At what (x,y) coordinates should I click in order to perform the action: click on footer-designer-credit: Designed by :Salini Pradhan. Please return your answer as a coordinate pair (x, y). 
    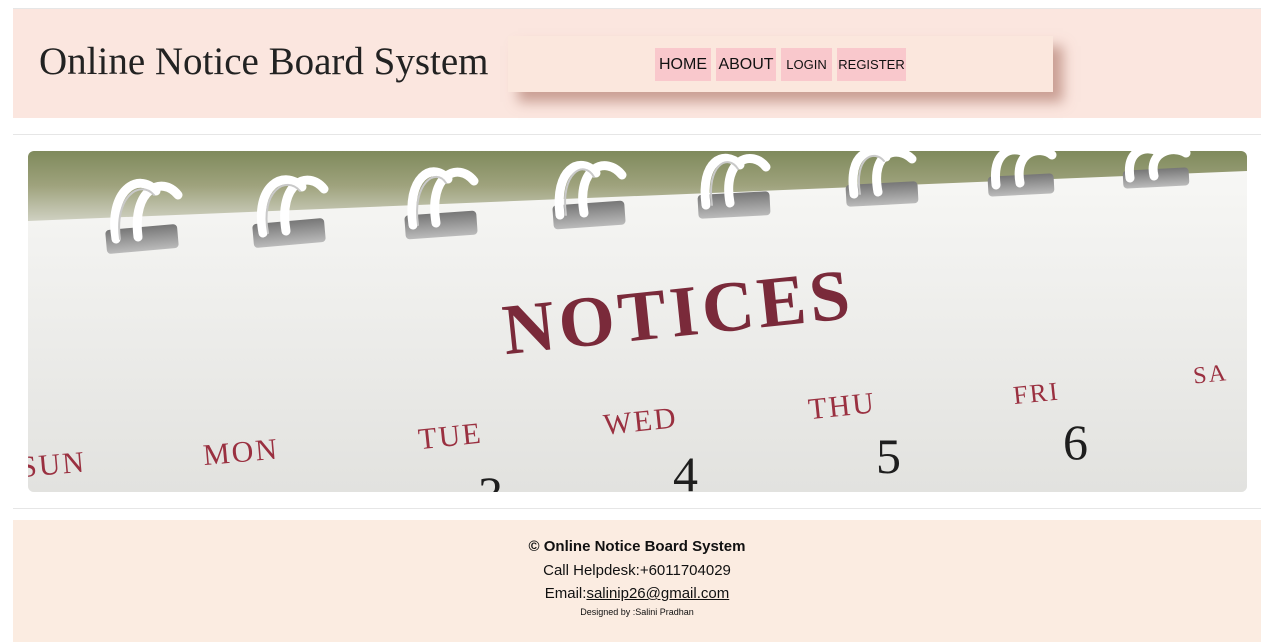
    Looking at the image, I should click on (637, 612).